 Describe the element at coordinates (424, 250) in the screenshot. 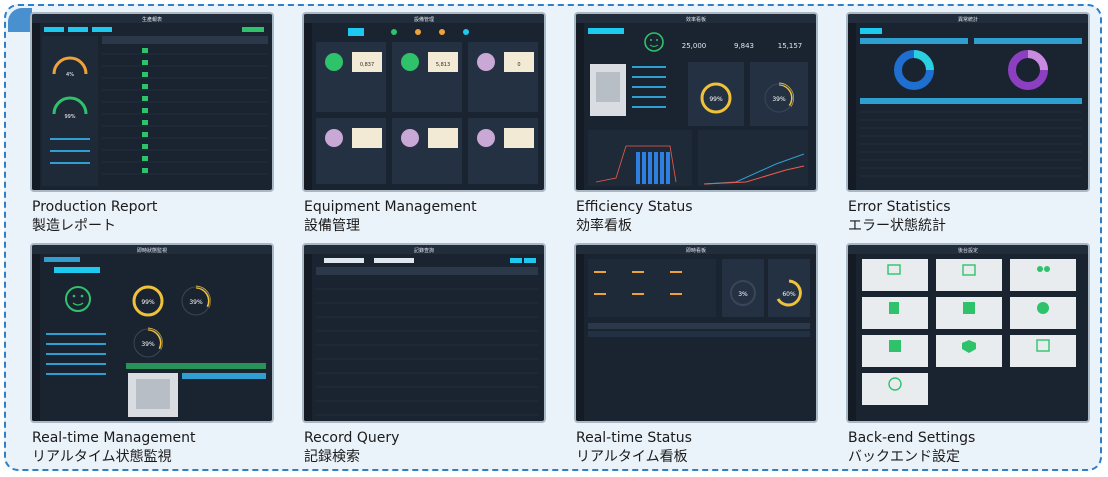

I see `screen-title: 記錄查詢` at that location.